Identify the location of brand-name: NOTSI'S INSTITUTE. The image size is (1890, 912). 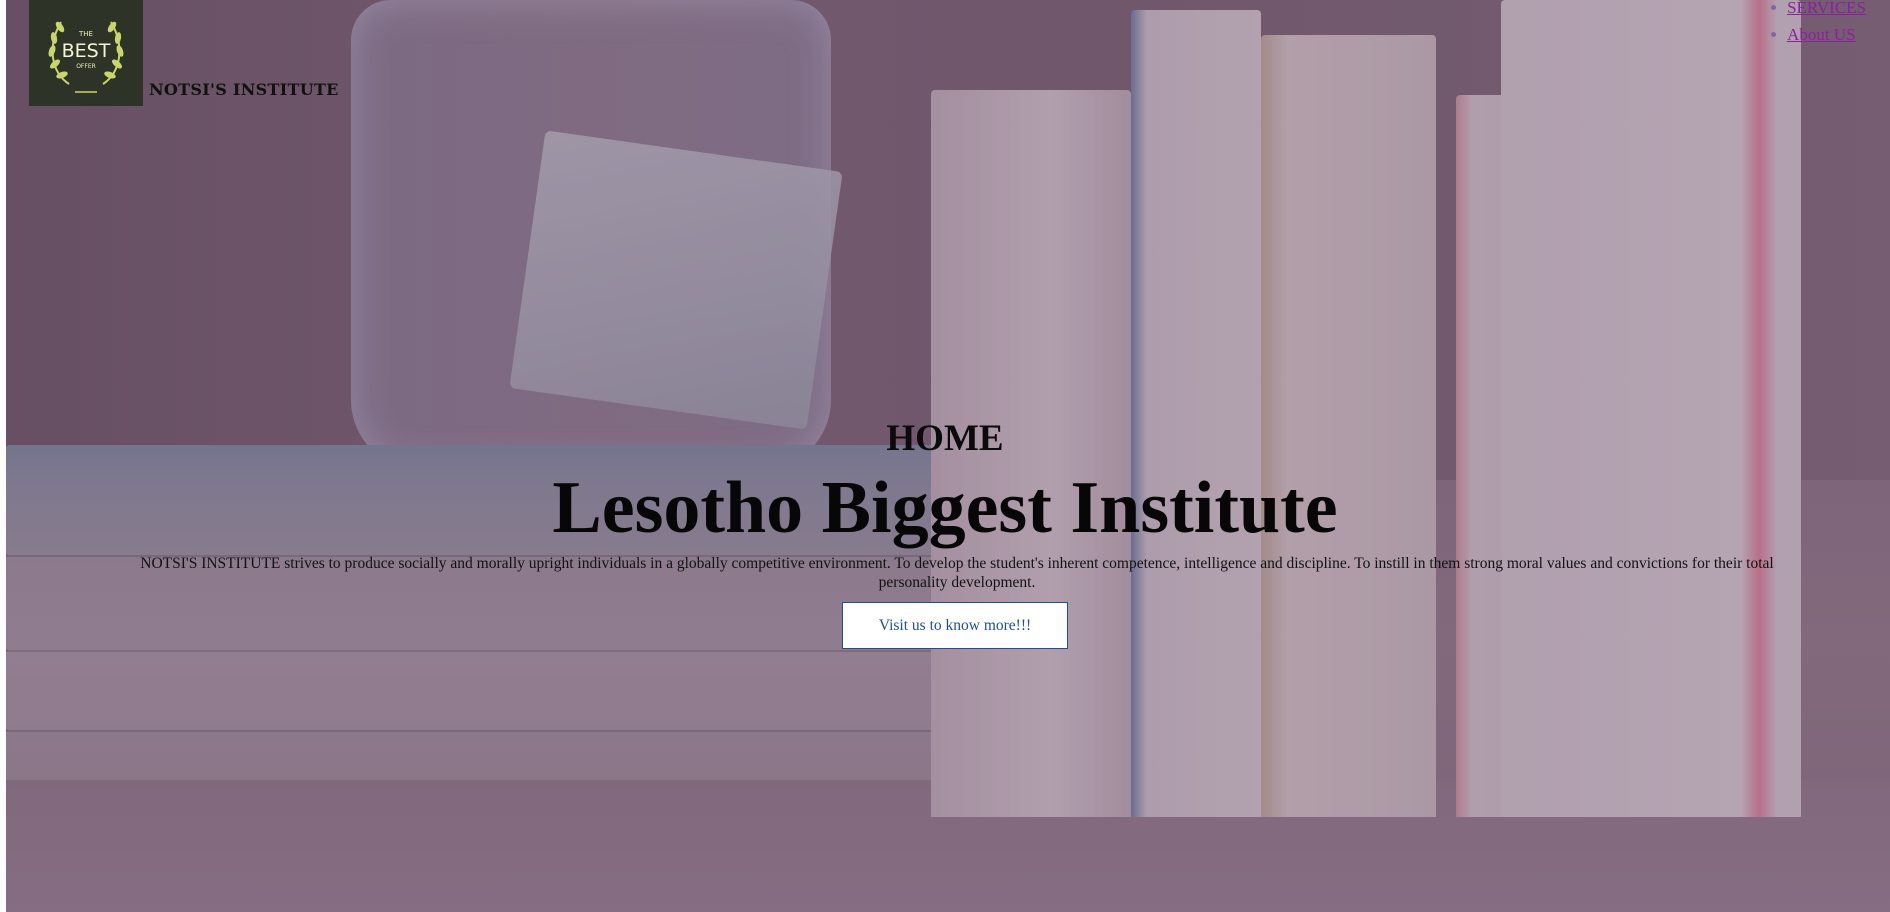
(244, 89).